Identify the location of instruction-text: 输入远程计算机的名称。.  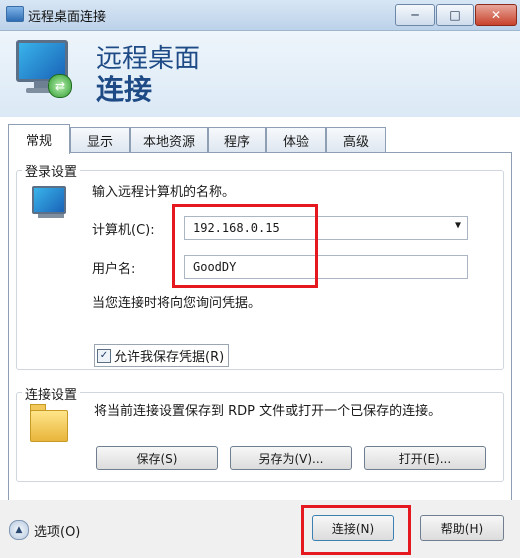
(164, 192).